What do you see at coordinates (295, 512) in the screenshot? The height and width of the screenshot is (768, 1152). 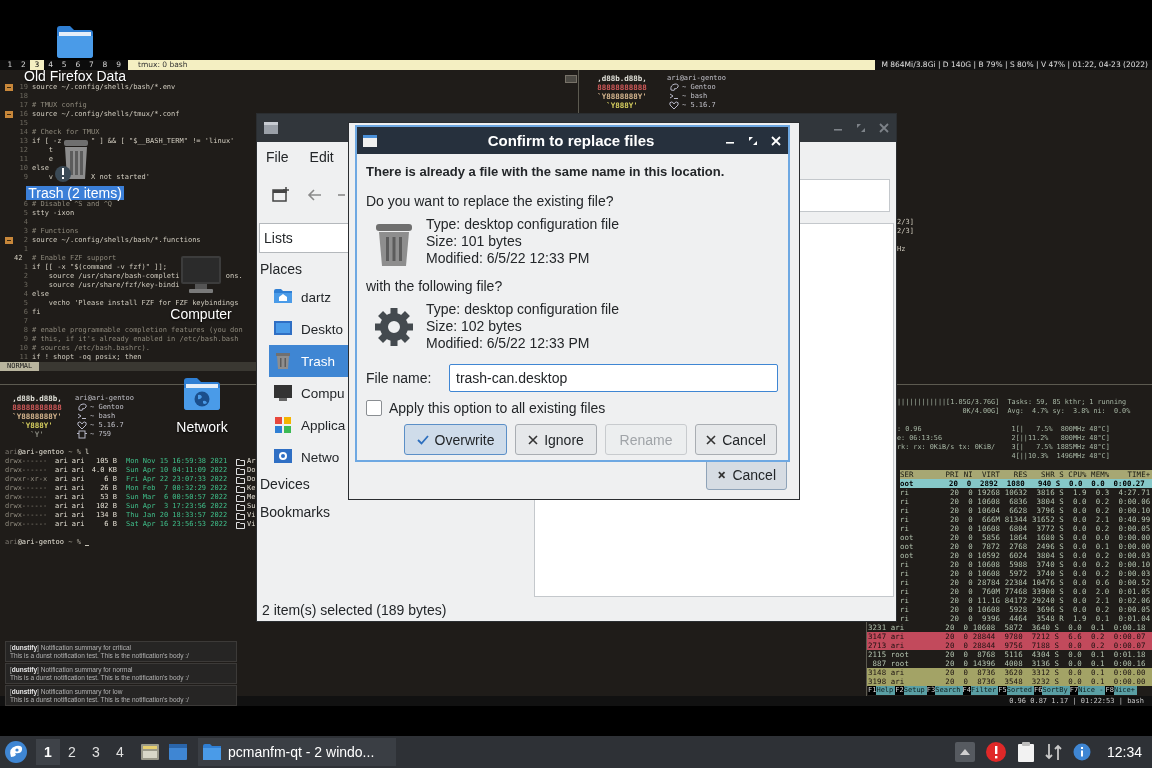 I see `section-header: Bookmarks` at bounding box center [295, 512].